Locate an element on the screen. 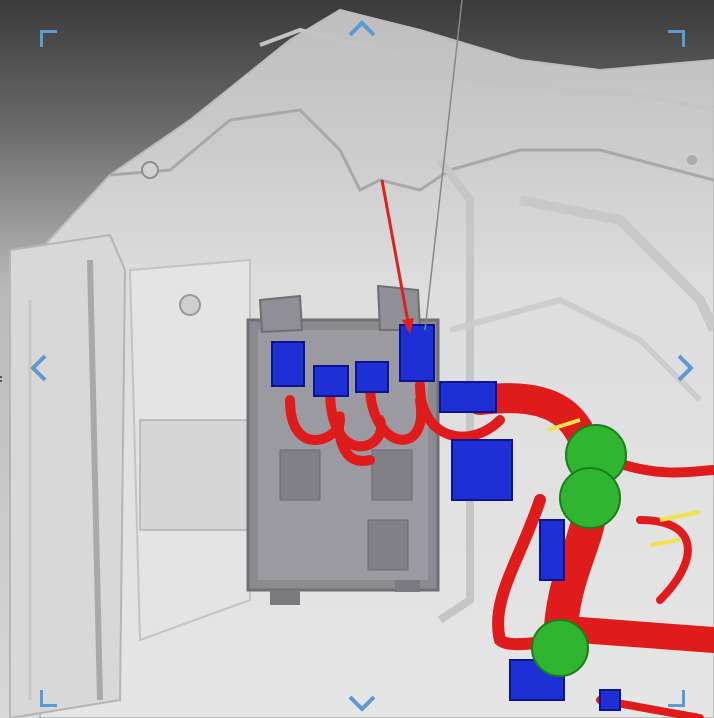  chevron-left-icon is located at coordinates (38, 368).